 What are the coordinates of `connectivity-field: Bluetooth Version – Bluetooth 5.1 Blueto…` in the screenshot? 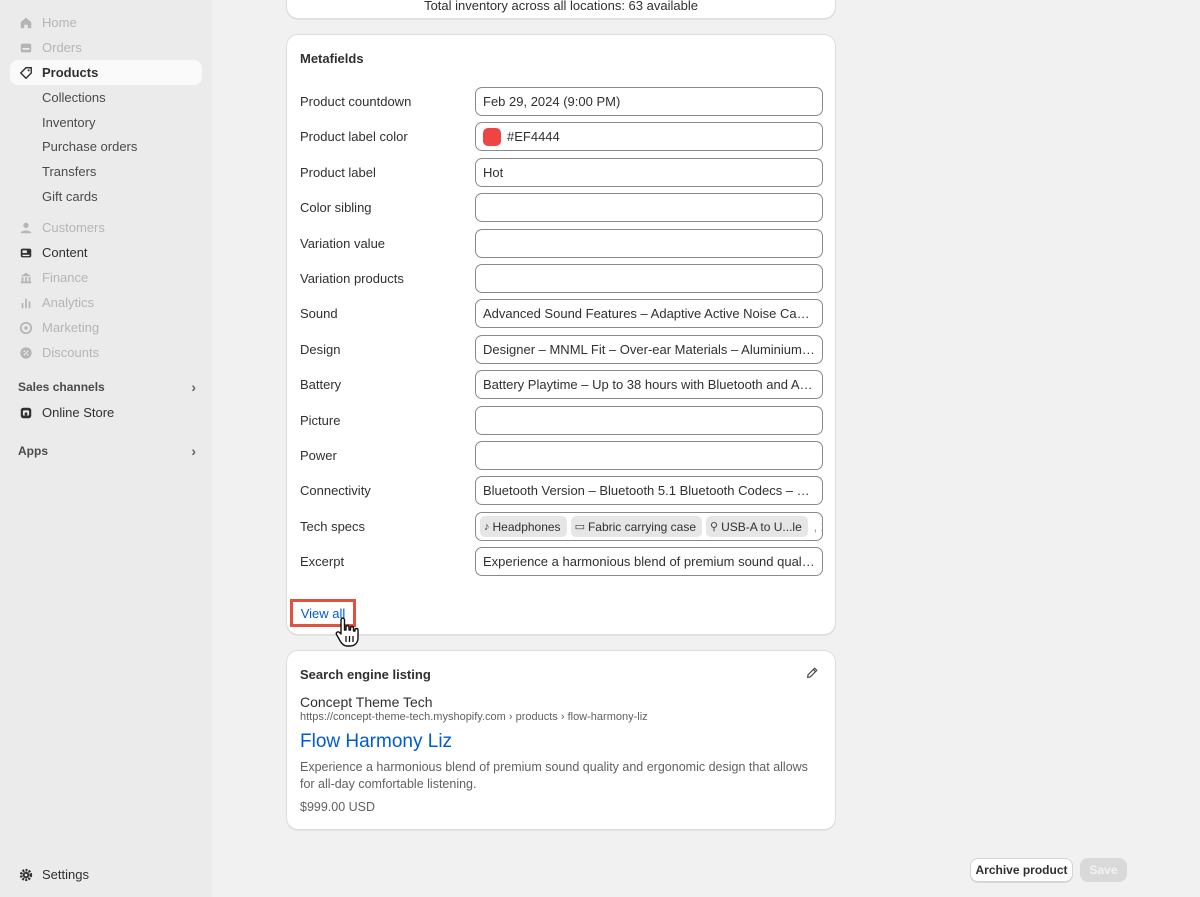 It's located at (649, 490).